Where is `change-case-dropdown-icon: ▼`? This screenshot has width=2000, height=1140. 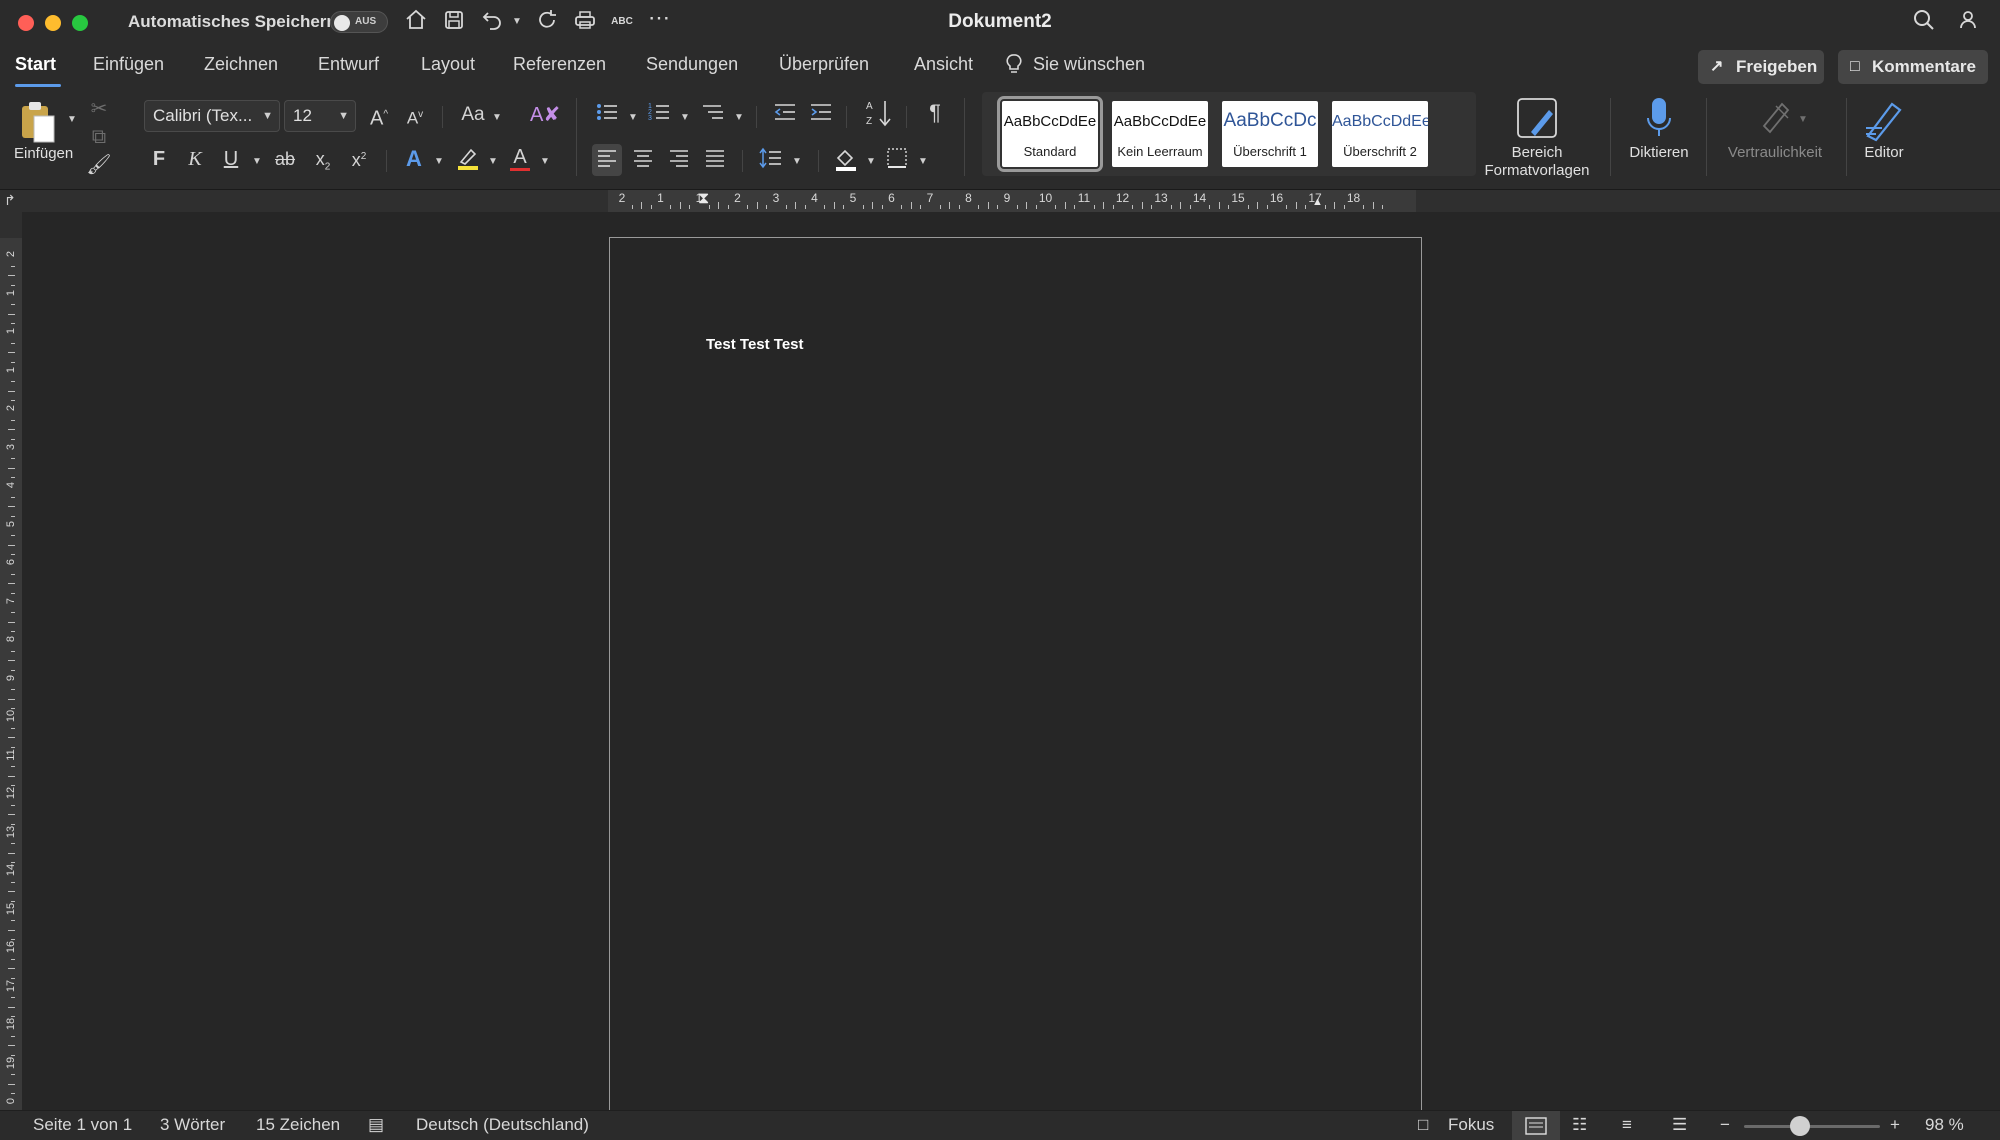
change-case-dropdown-icon: ▼ is located at coordinates (497, 117).